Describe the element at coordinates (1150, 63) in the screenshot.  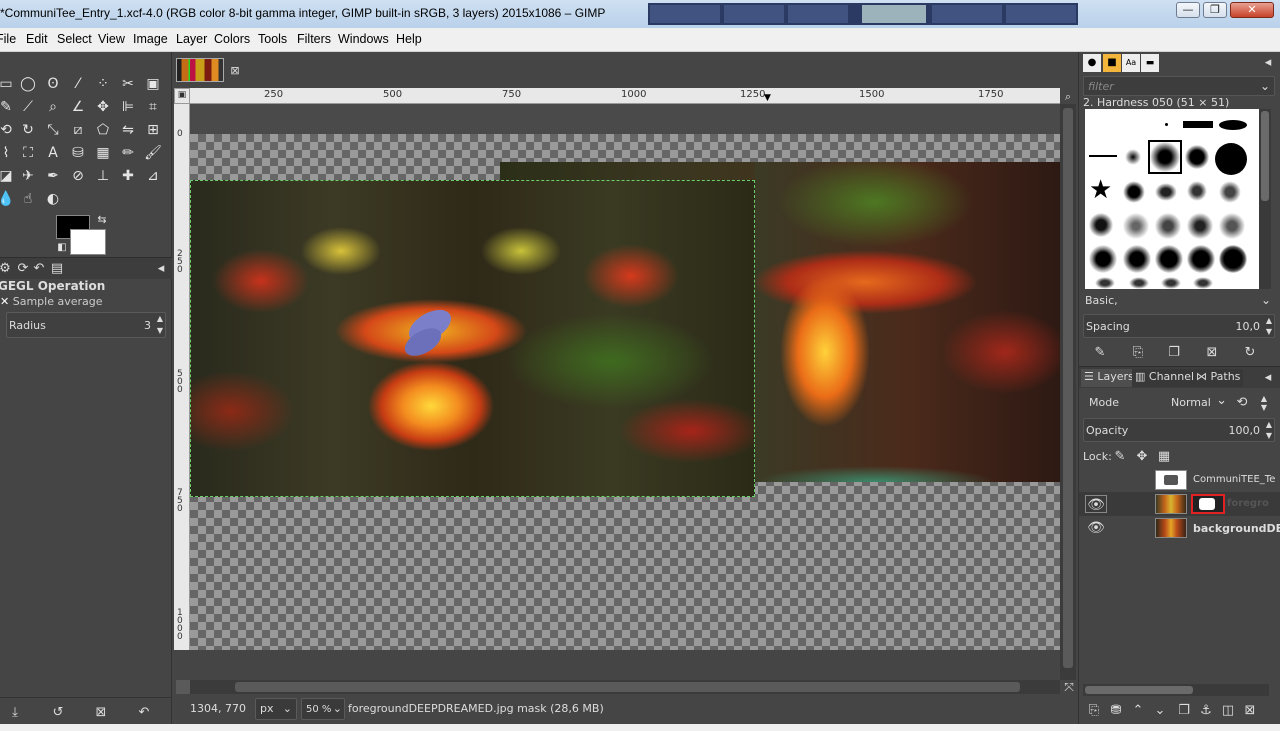
I see `document-history-tab-icon: ▬` at that location.